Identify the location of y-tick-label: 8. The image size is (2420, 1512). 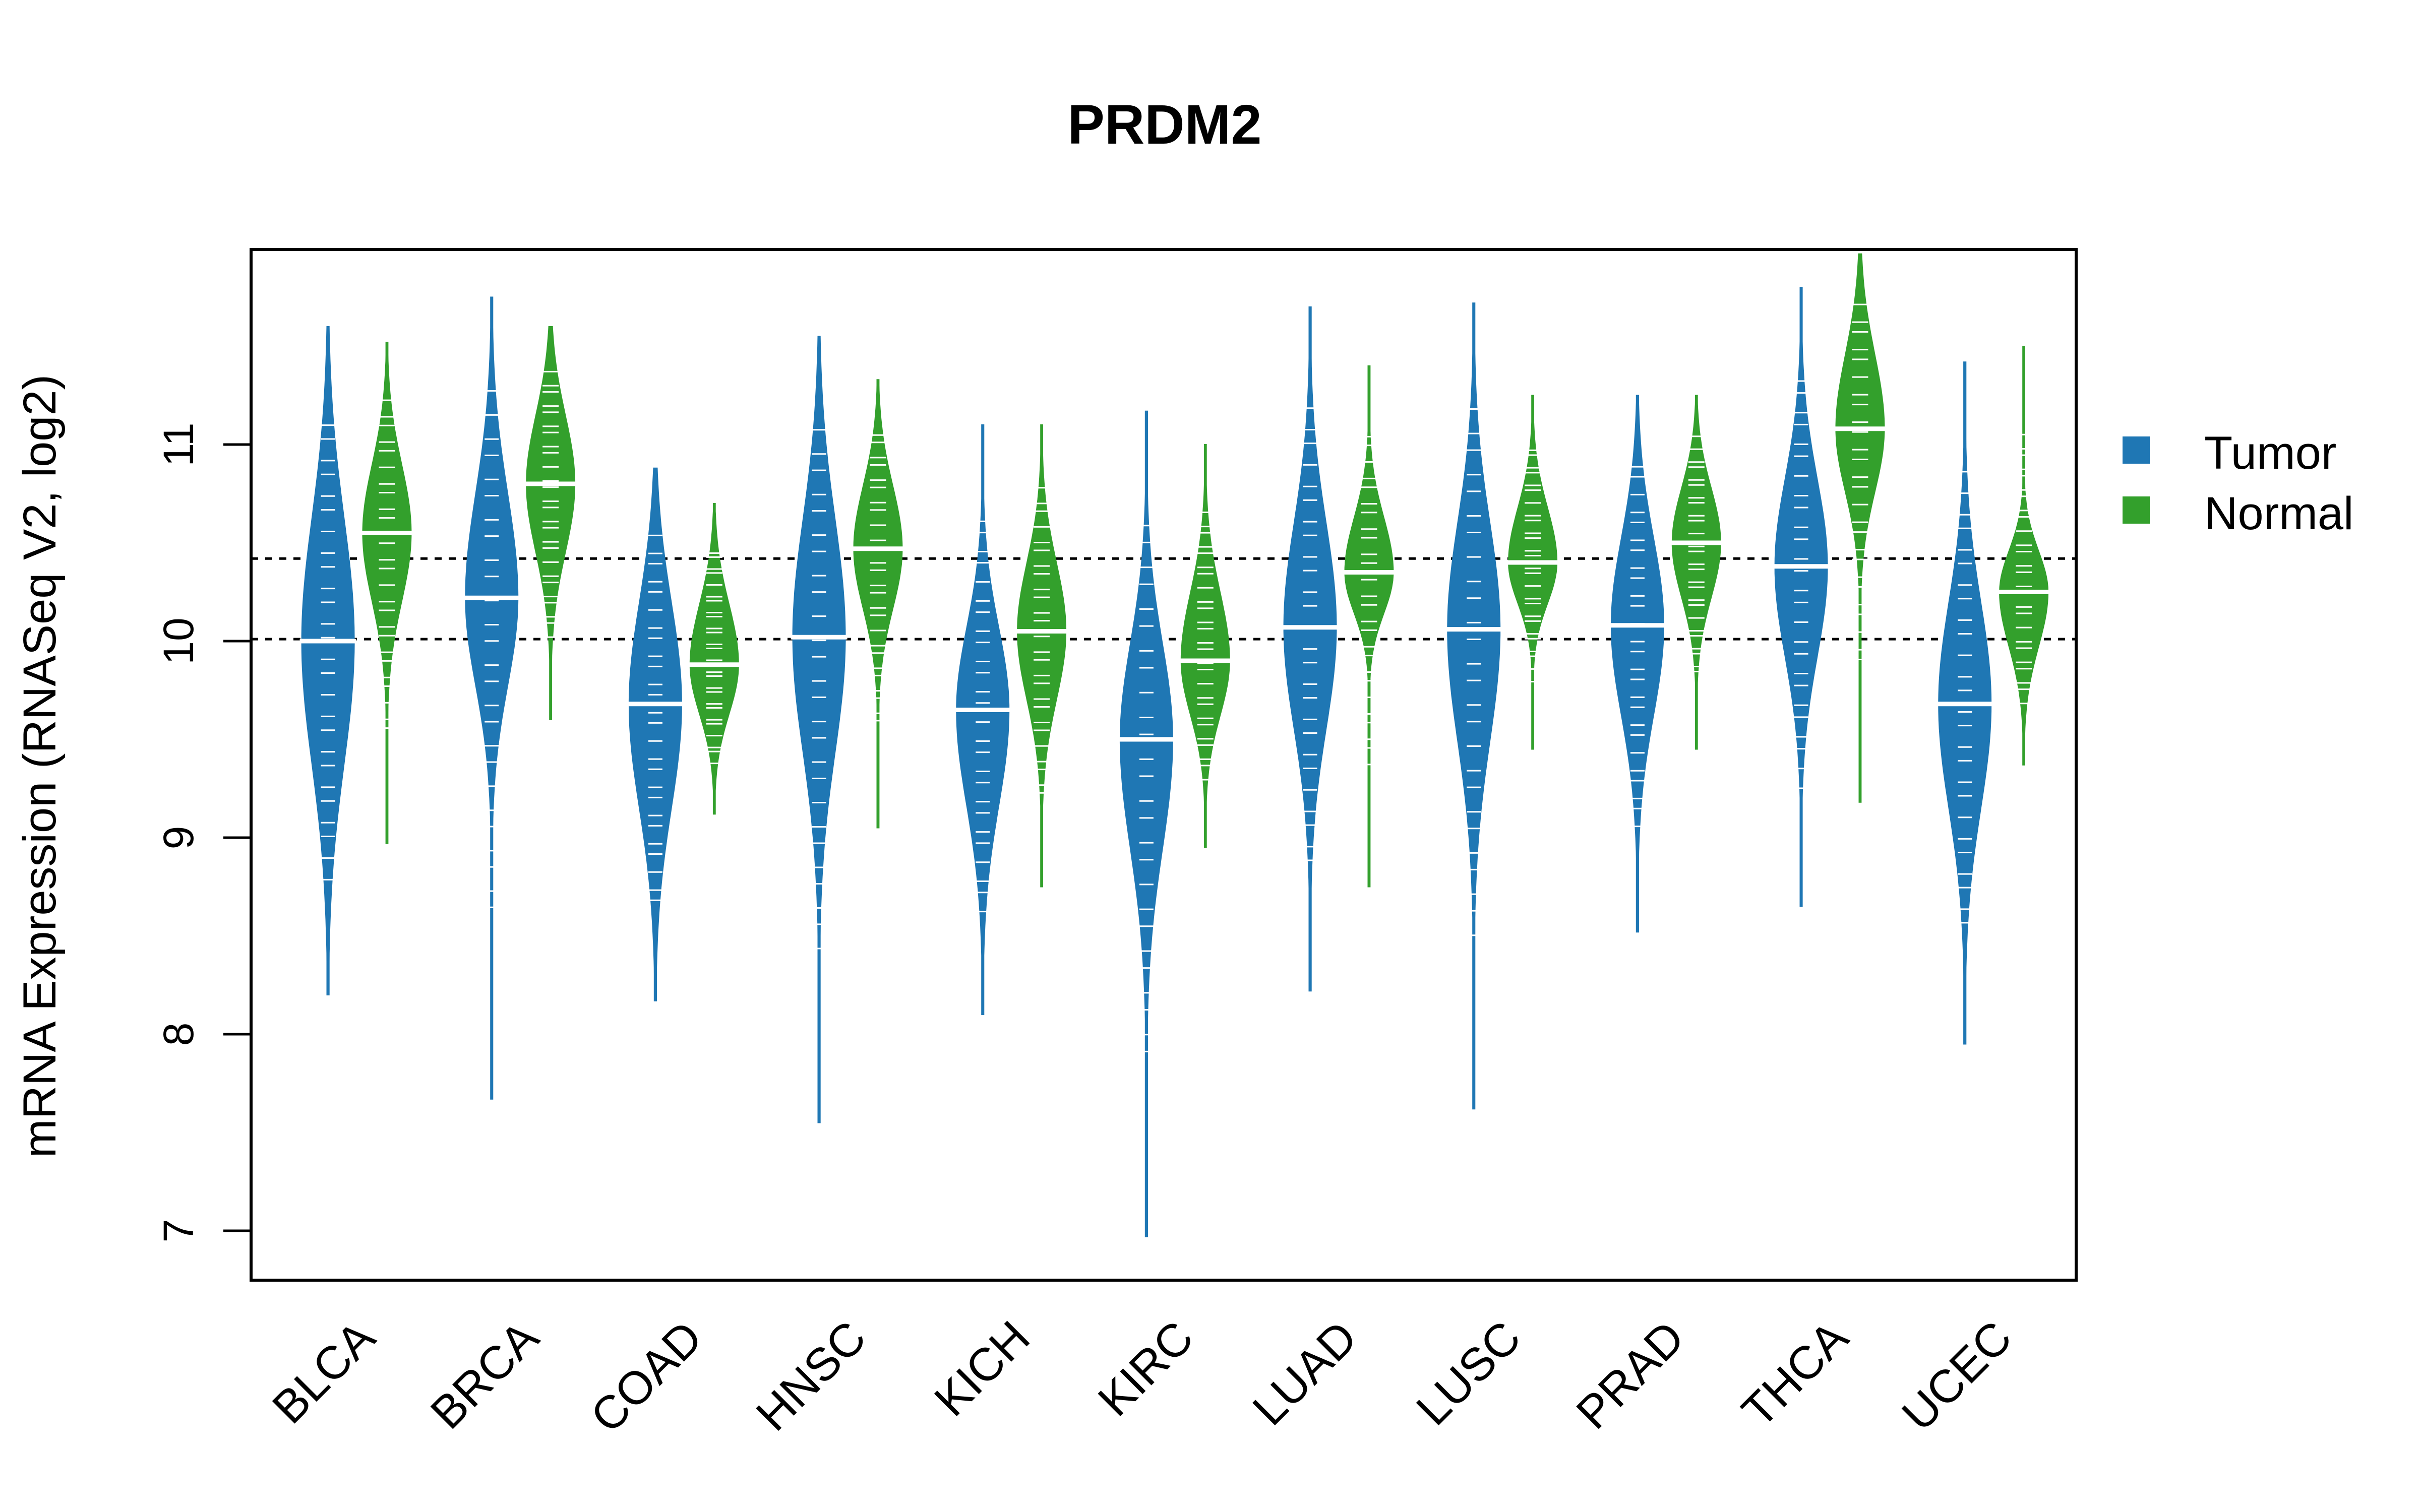
(178, 1034).